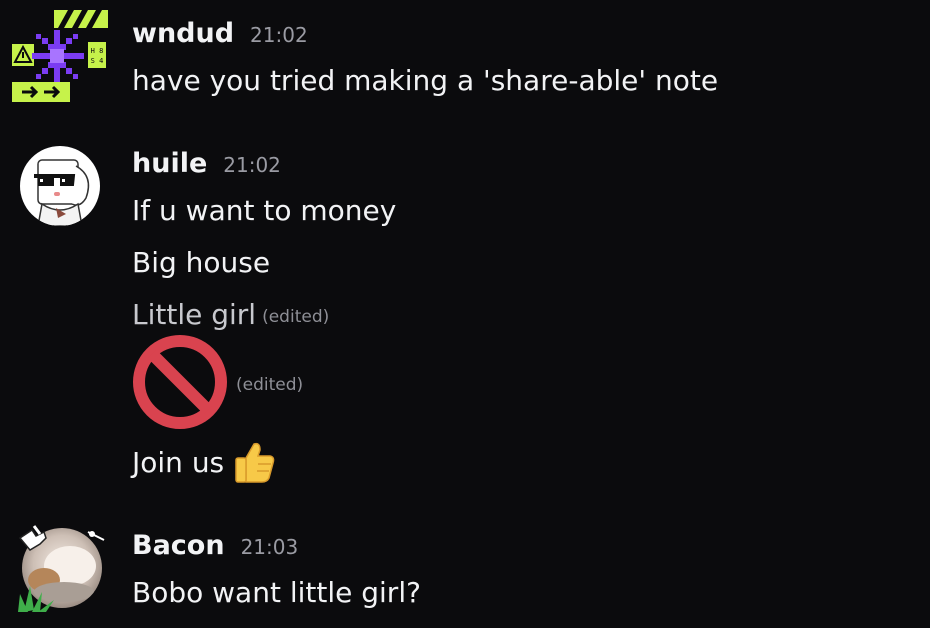 This screenshot has height=628, width=930. I want to click on message-content: Join us, so click(178, 462).